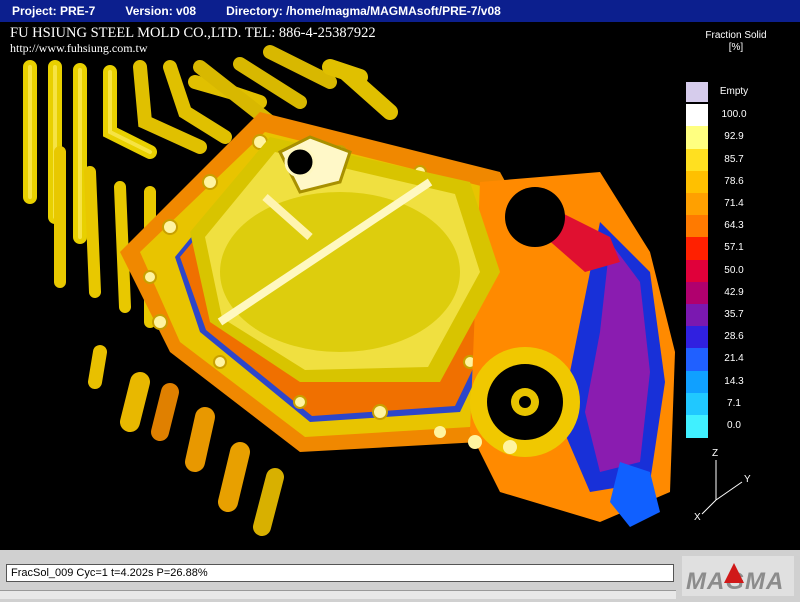 This screenshot has width=800, height=602. Describe the element at coordinates (734, 159) in the screenshot. I see `legend-label: 85.7` at that location.